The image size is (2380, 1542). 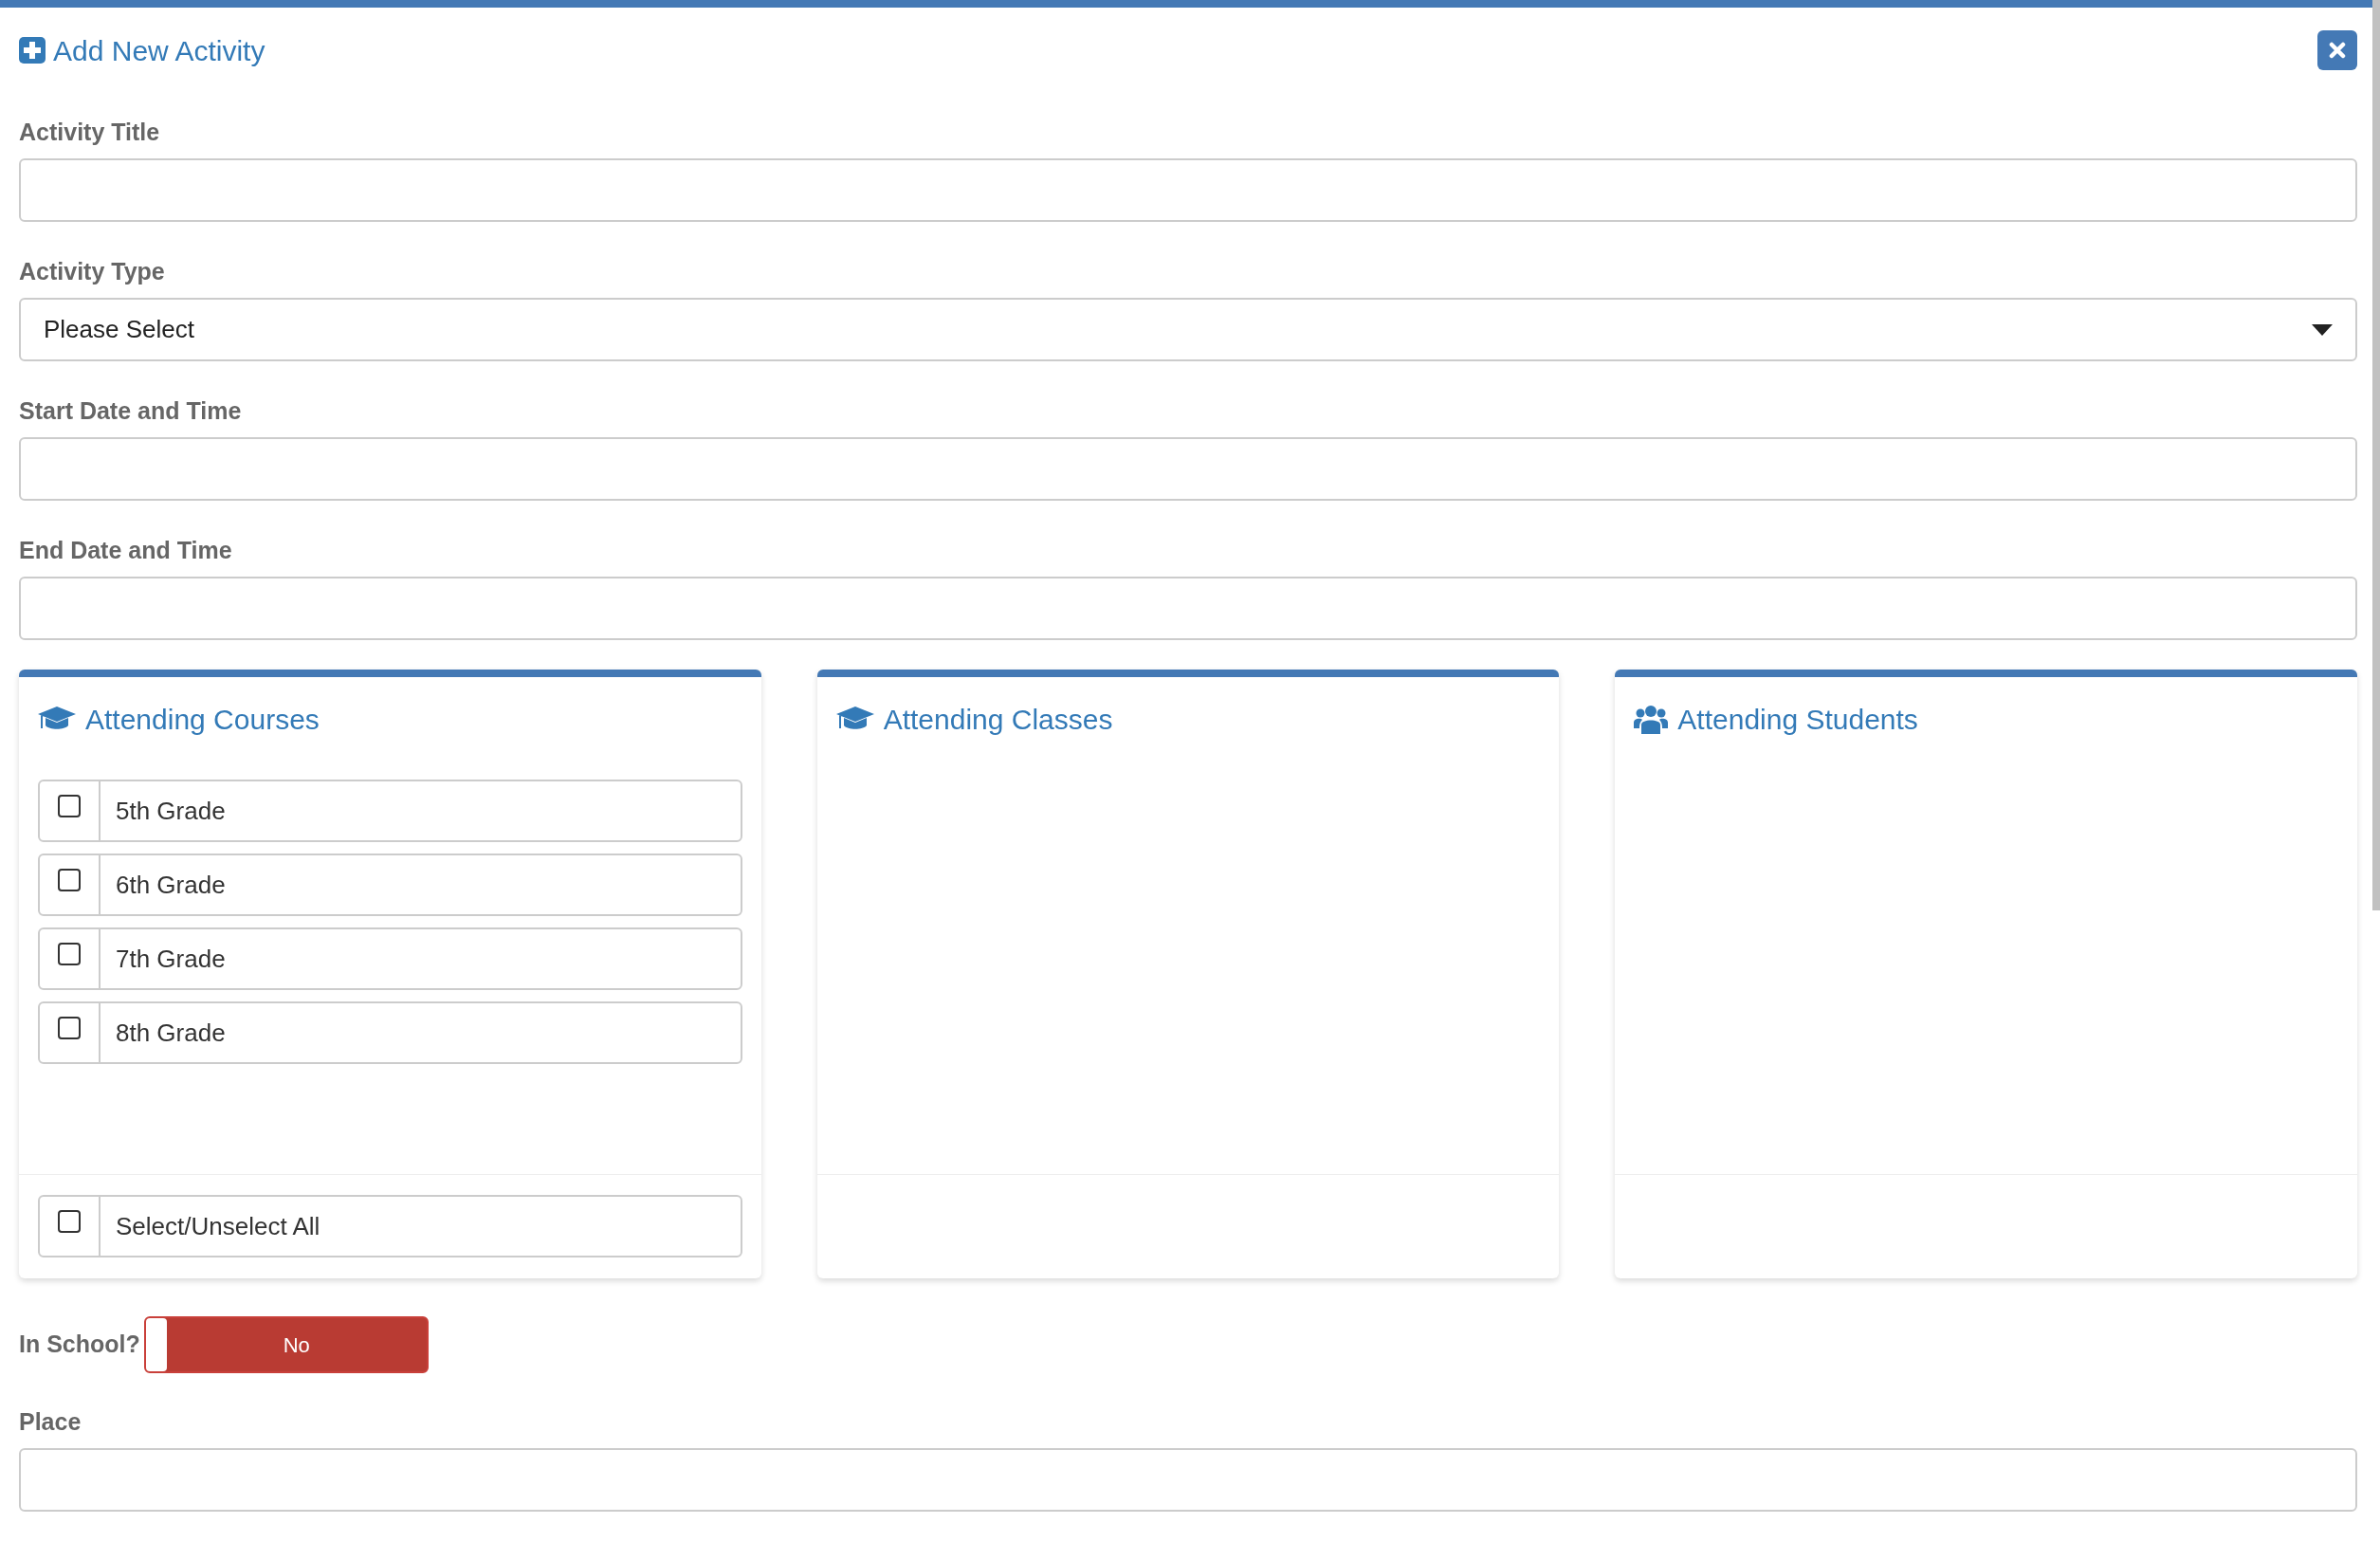 What do you see at coordinates (131, 410) in the screenshot?
I see `field-label: Start Date and Time` at bounding box center [131, 410].